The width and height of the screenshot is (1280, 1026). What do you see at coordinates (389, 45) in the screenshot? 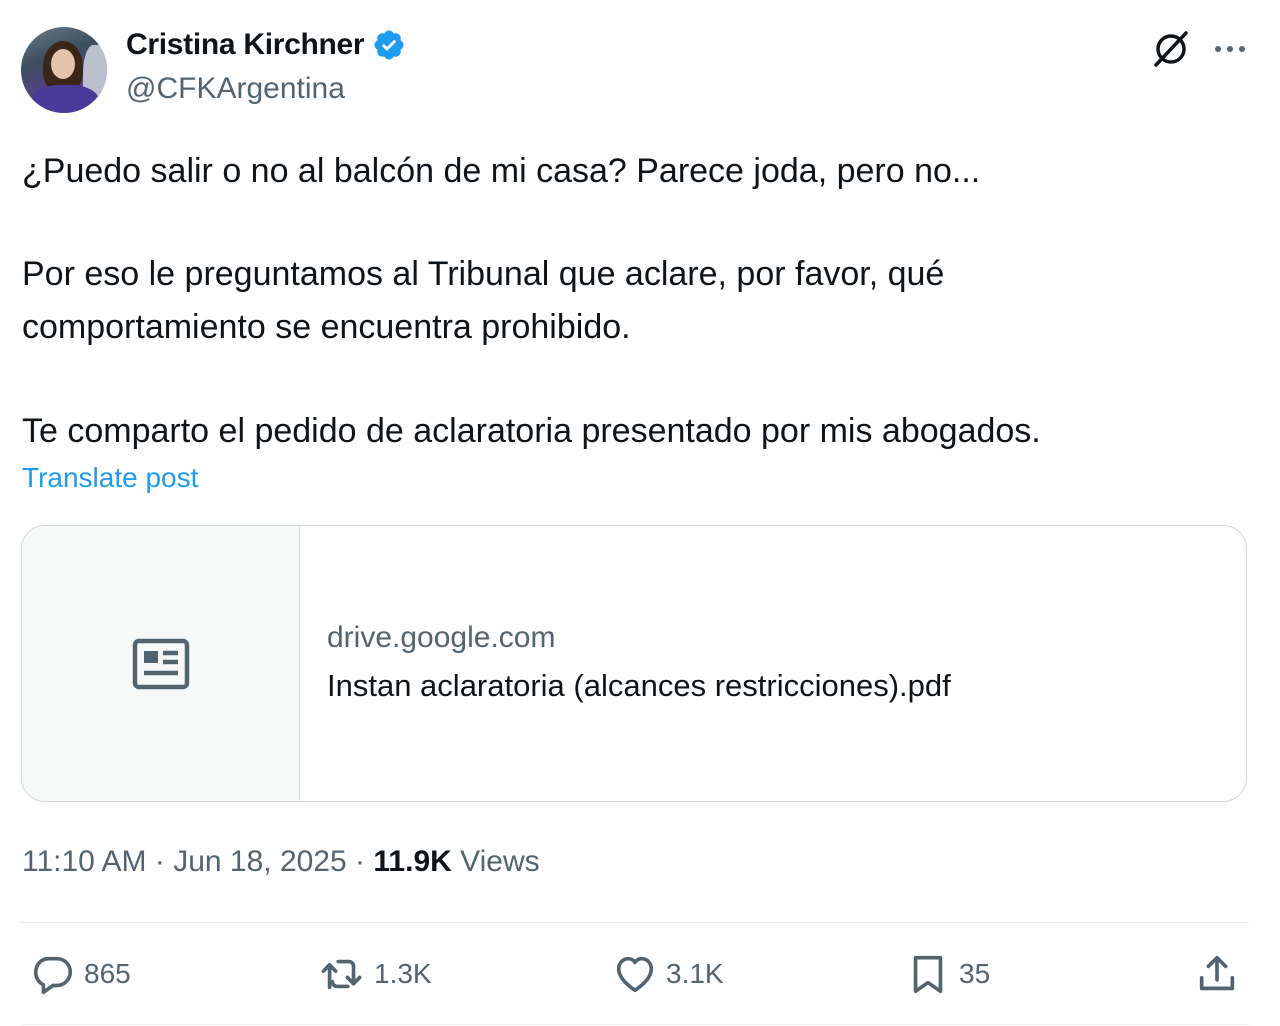
I see `verified-badge-icon` at bounding box center [389, 45].